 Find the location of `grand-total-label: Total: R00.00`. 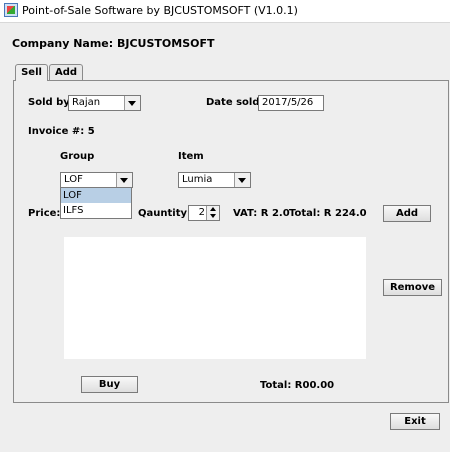

grand-total-label: Total: R00.00 is located at coordinates (297, 385).